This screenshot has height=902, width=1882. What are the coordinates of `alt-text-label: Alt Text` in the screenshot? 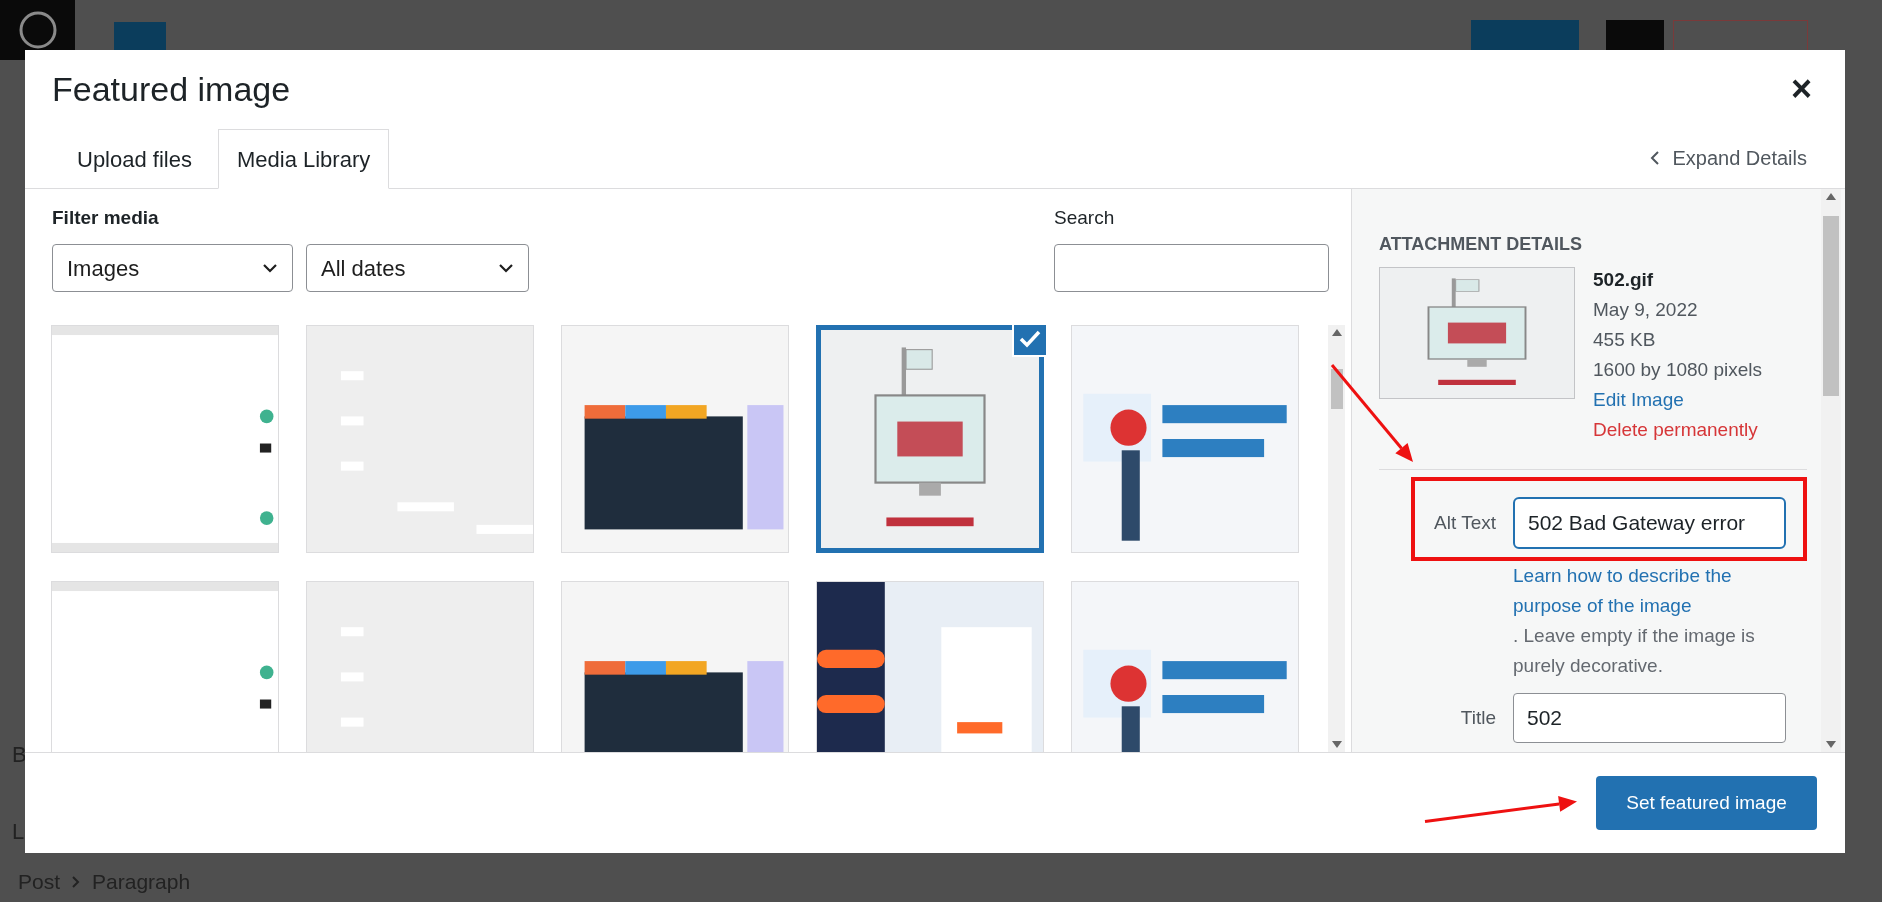 It's located at (1465, 522).